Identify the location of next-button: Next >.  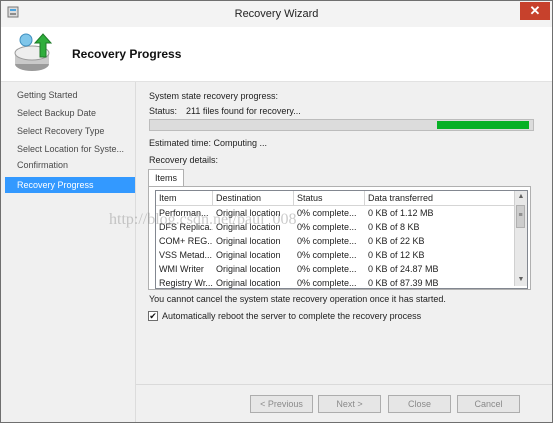
(349, 404).